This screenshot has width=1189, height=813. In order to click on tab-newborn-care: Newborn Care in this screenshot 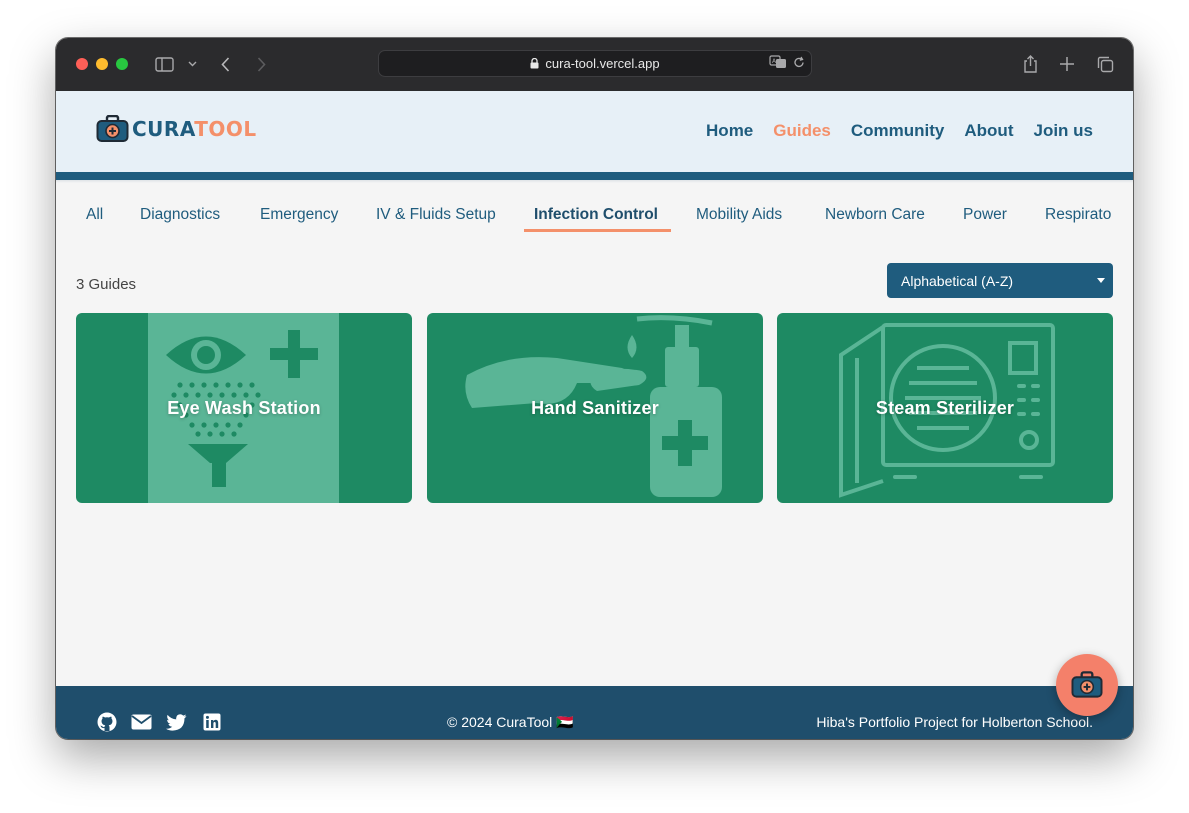, I will do `click(875, 218)`.